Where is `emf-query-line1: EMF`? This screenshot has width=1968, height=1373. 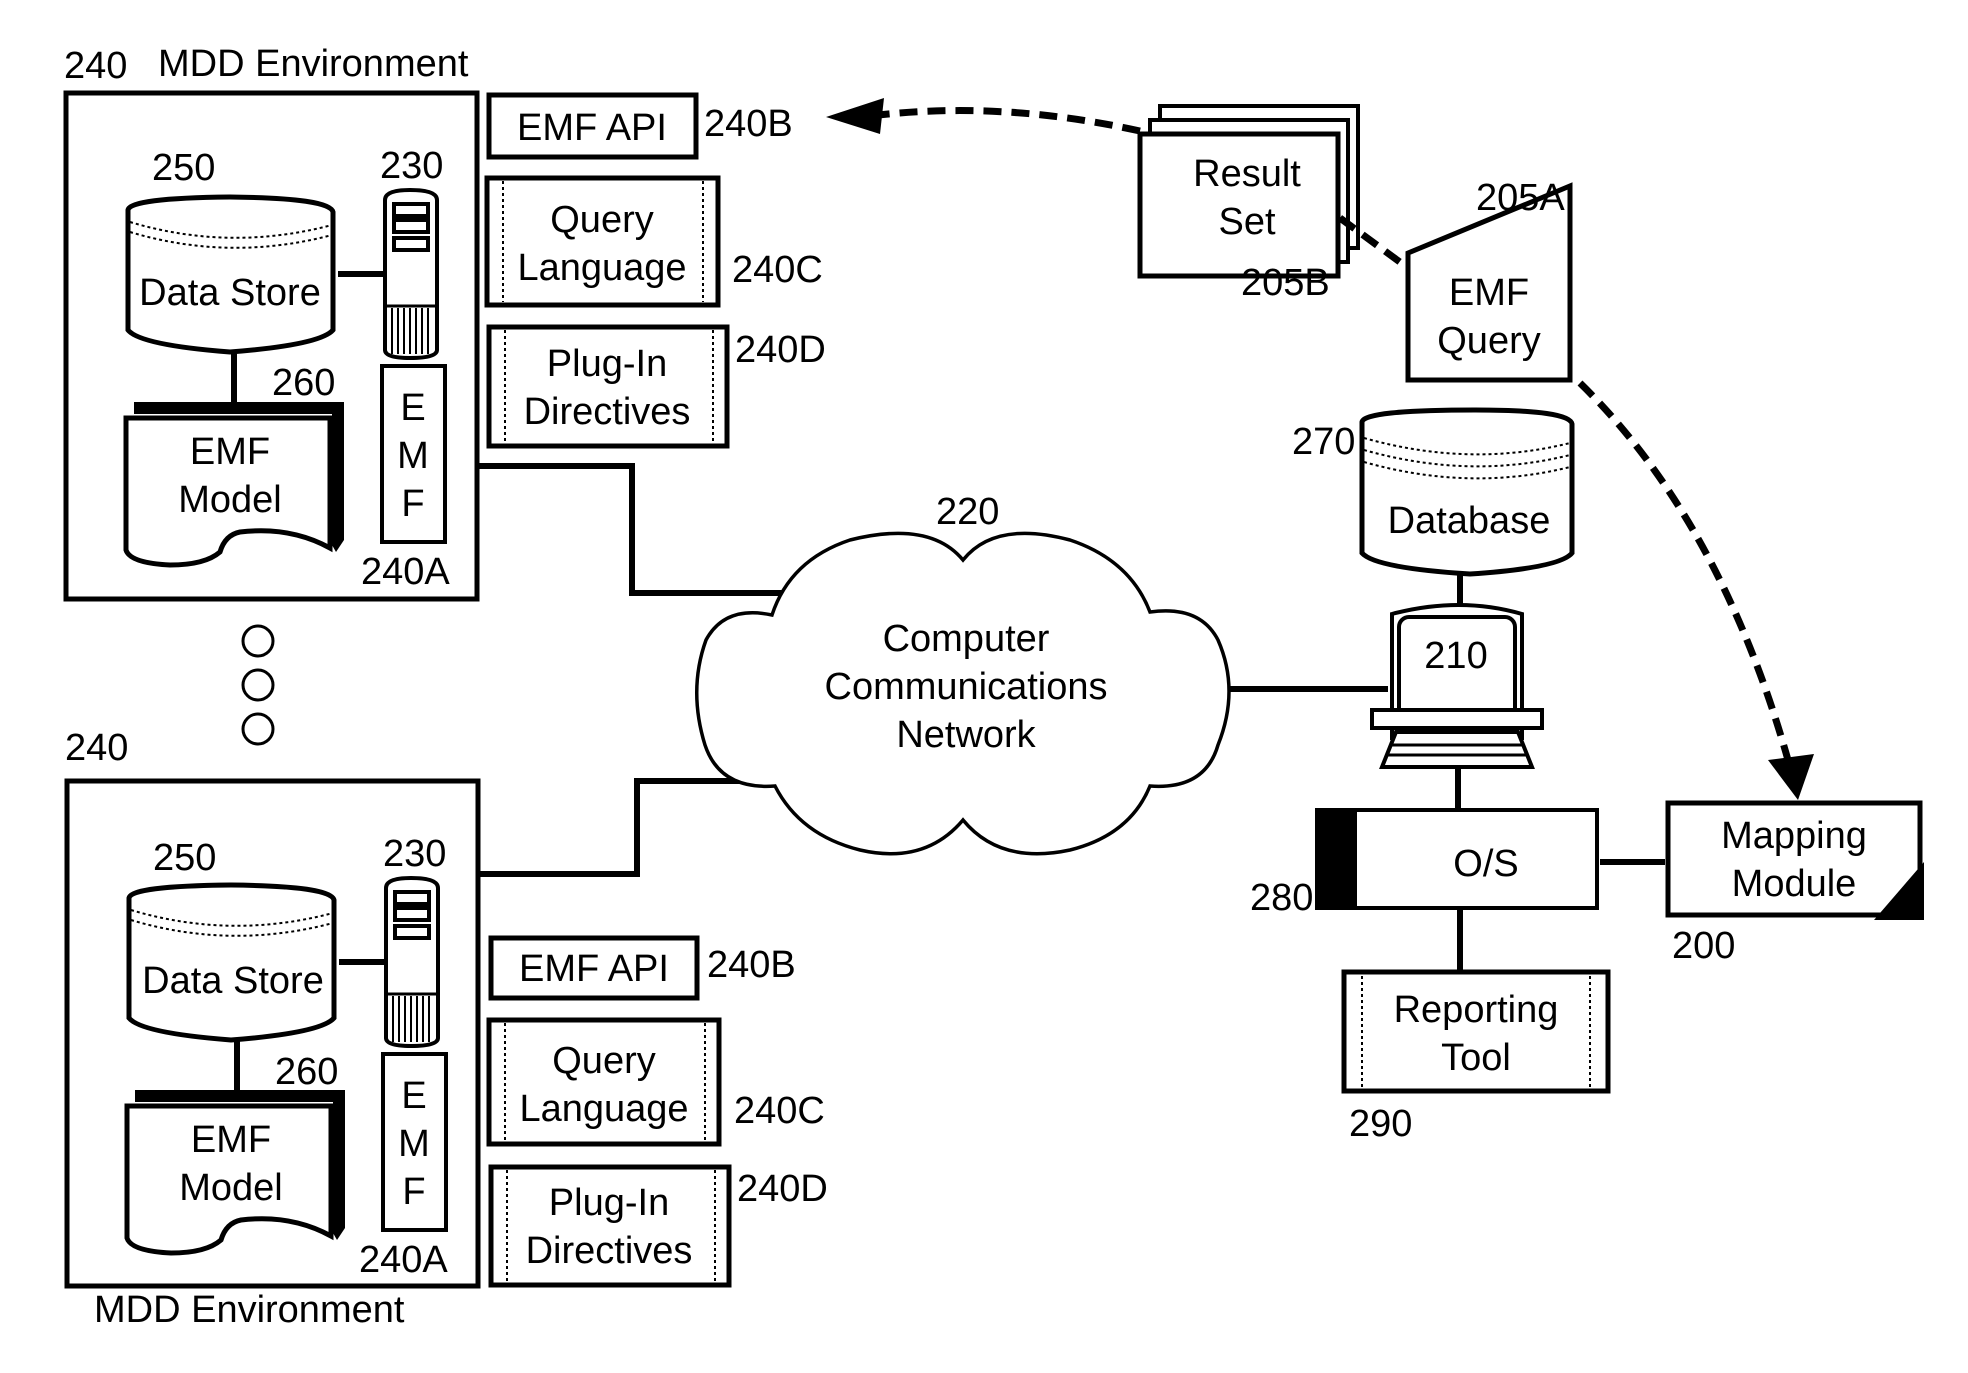 emf-query-line1: EMF is located at coordinates (1489, 293).